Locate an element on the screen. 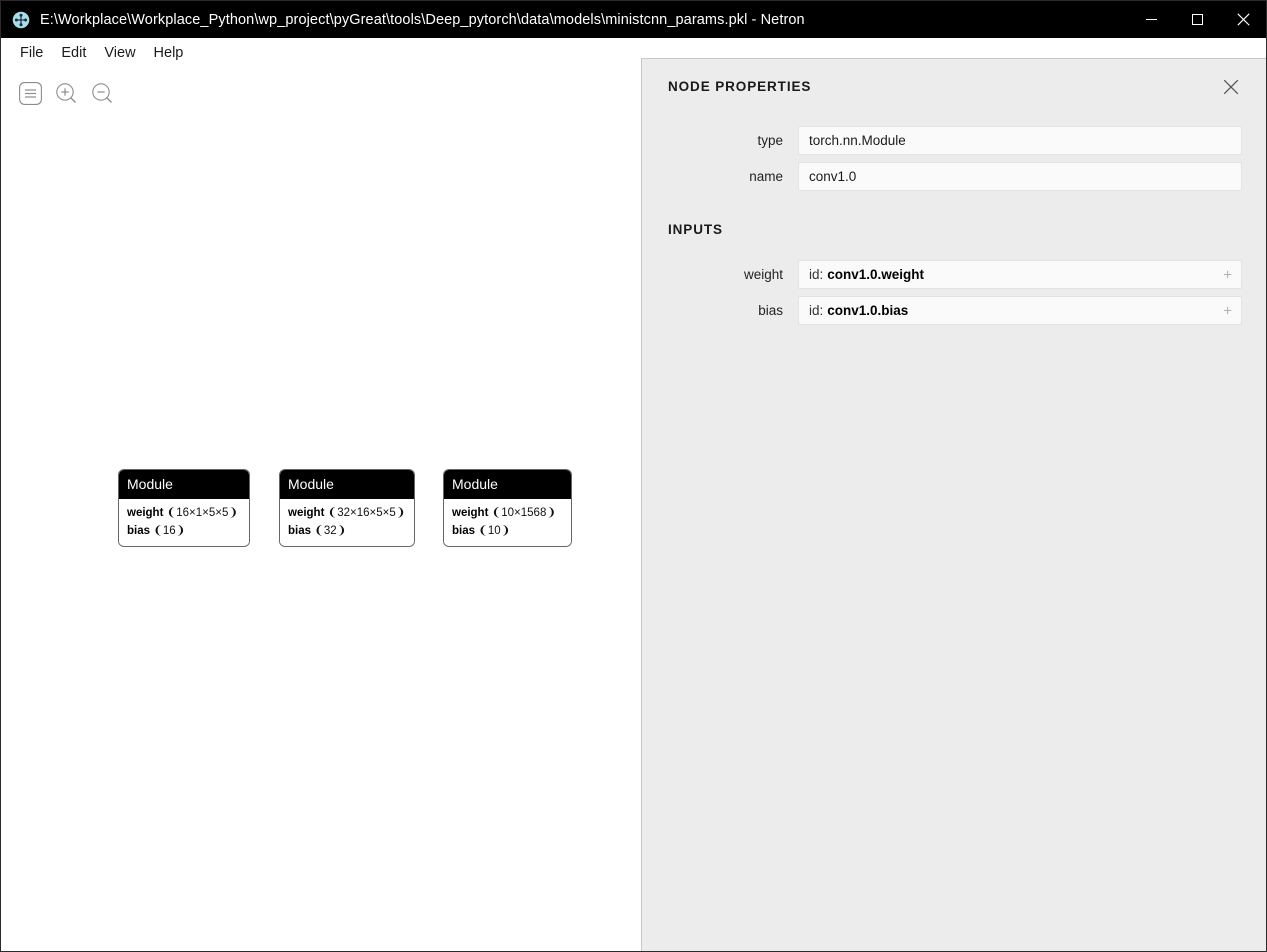 The image size is (1267, 952). input-value-bias: id: conv1.0.bias + is located at coordinates (1020, 310).